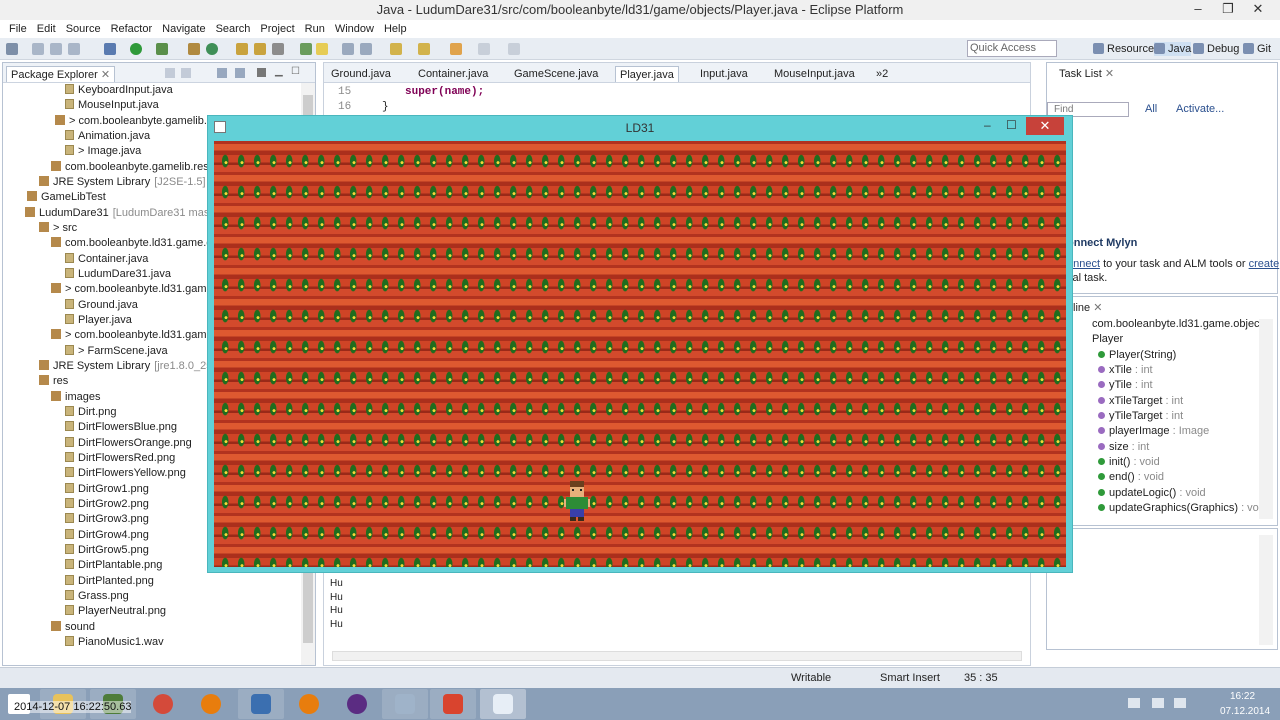 This screenshot has height=720, width=1280. What do you see at coordinates (233, 29) in the screenshot?
I see `menu-search: Search` at bounding box center [233, 29].